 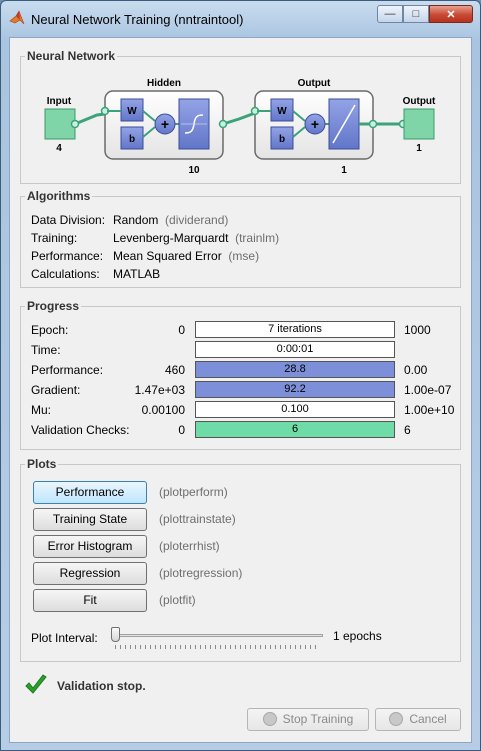 What do you see at coordinates (416, 14) in the screenshot?
I see `maximize-button: □` at bounding box center [416, 14].